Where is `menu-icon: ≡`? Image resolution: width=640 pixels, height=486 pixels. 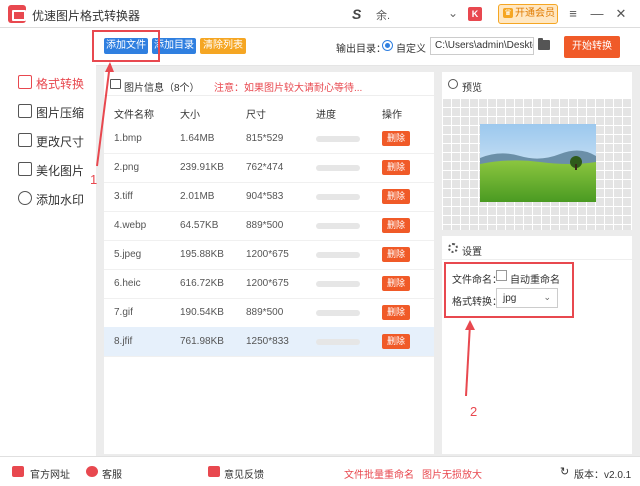 menu-icon: ≡ is located at coordinates (573, 14).